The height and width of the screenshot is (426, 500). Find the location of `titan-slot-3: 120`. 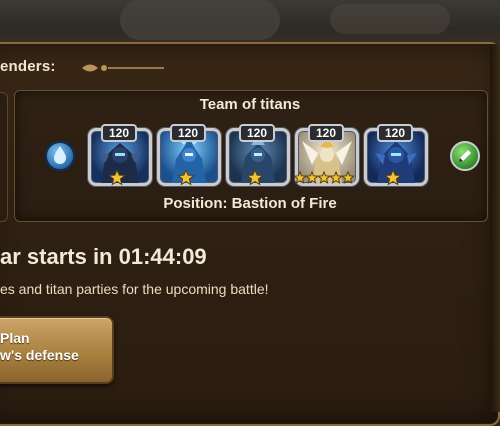

titan-slot-3: 120 is located at coordinates (257, 155).